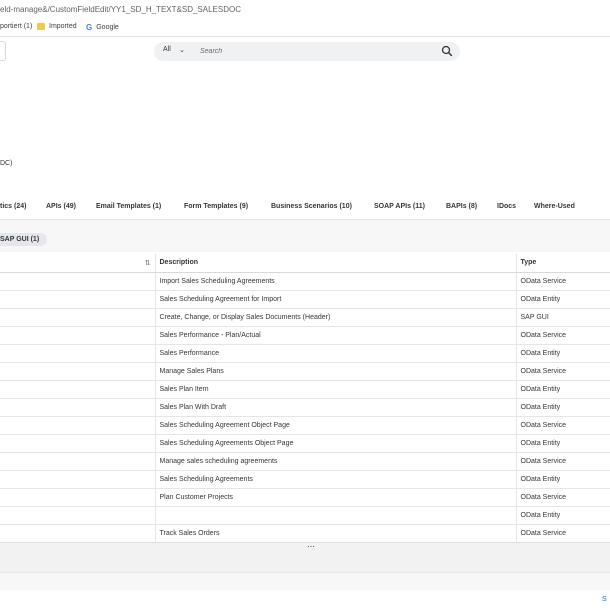  I want to click on table-row: Sales Plan Item OData Entity, so click(305, 389).